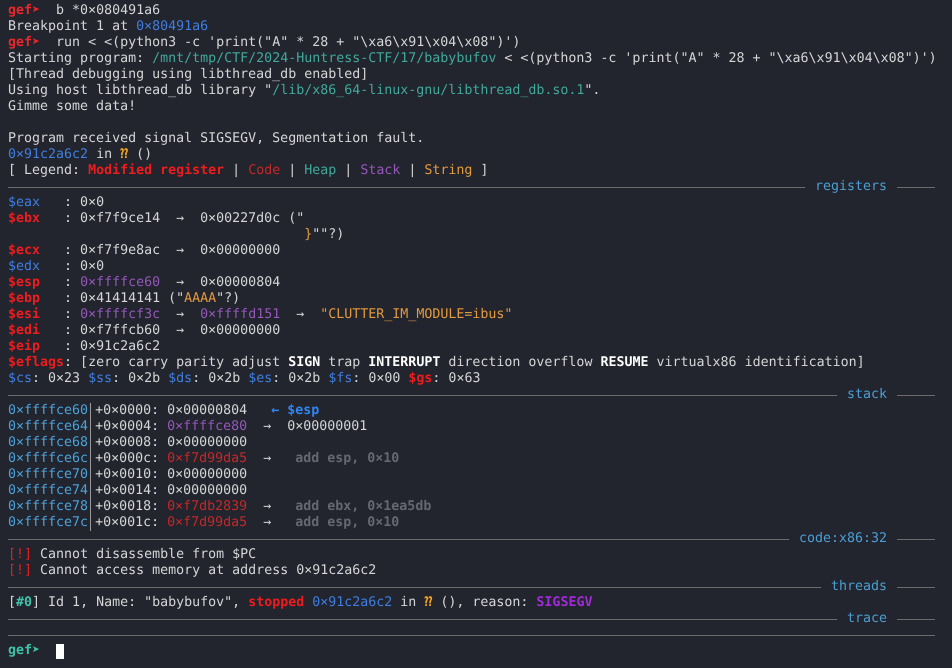 The image size is (952, 668). Describe the element at coordinates (171, 443) in the screenshot. I see `stack-entry: +0×0008: 0×00000000` at that location.